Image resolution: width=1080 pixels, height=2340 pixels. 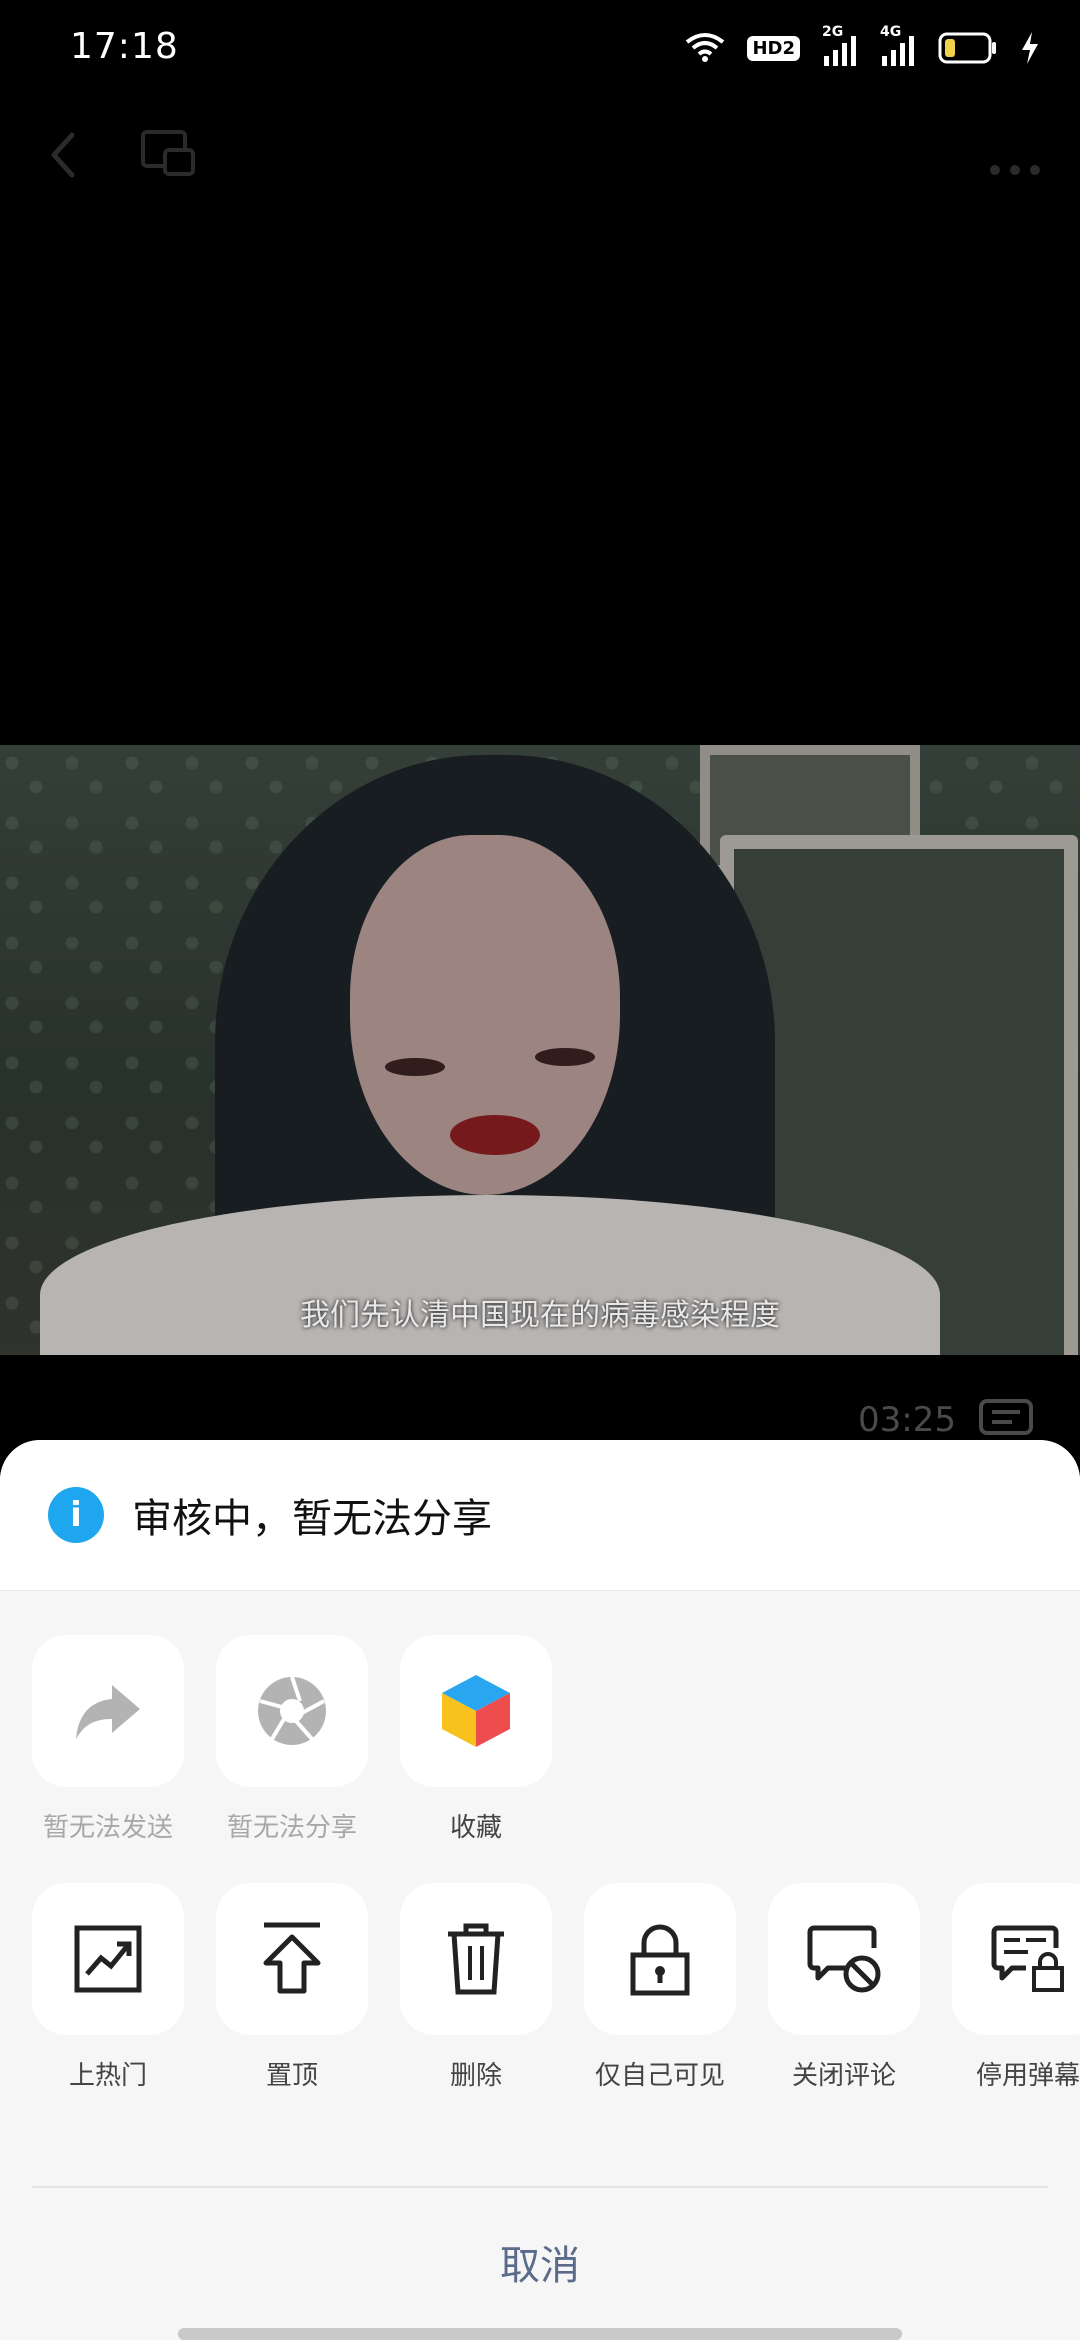 I want to click on disable-danmaku-button: 停用弹幕, so click(x=1016, y=1987).